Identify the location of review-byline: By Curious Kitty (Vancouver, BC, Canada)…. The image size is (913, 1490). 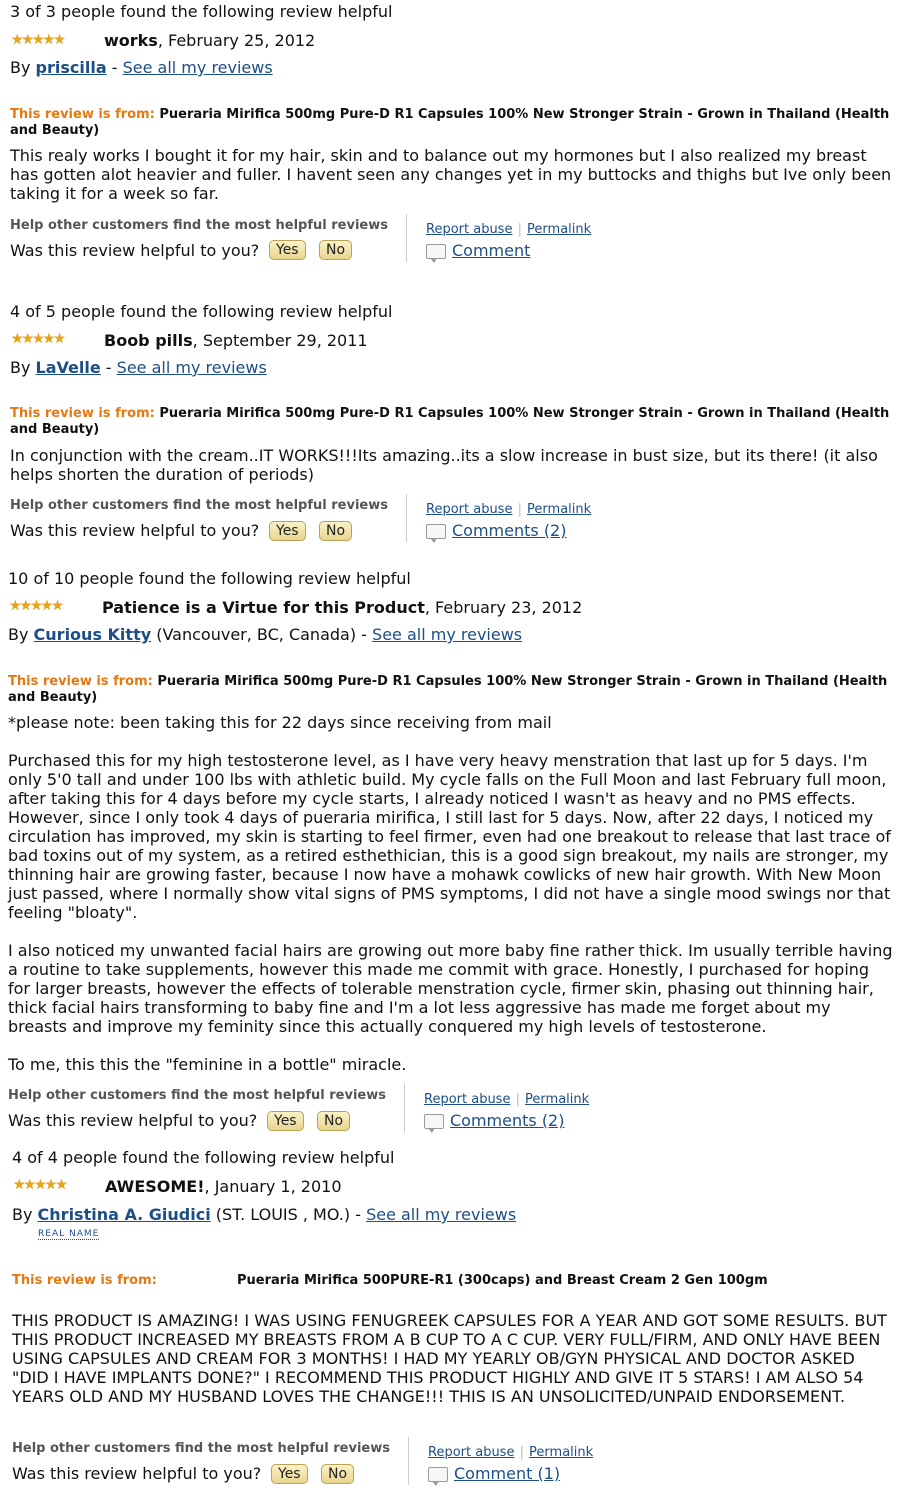
(265, 634).